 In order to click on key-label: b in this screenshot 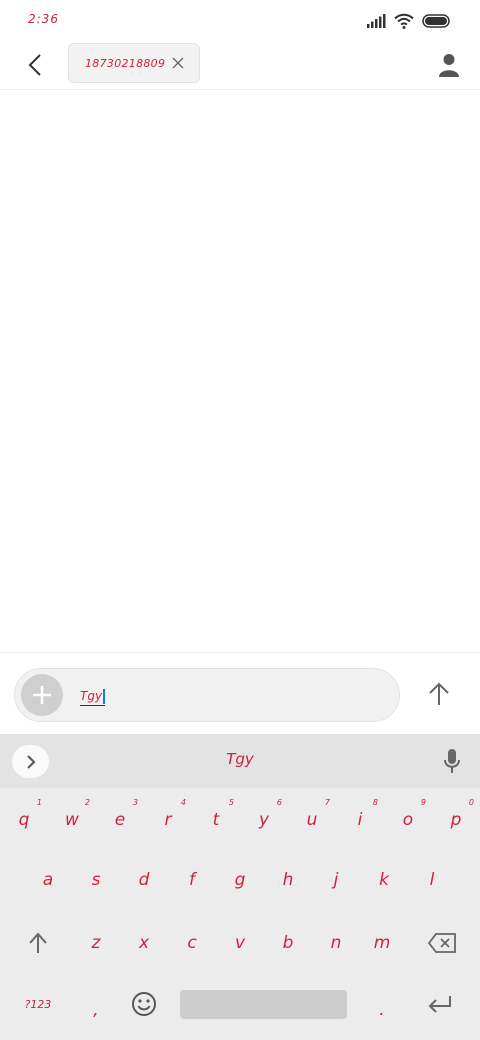, I will do `click(288, 943)`.